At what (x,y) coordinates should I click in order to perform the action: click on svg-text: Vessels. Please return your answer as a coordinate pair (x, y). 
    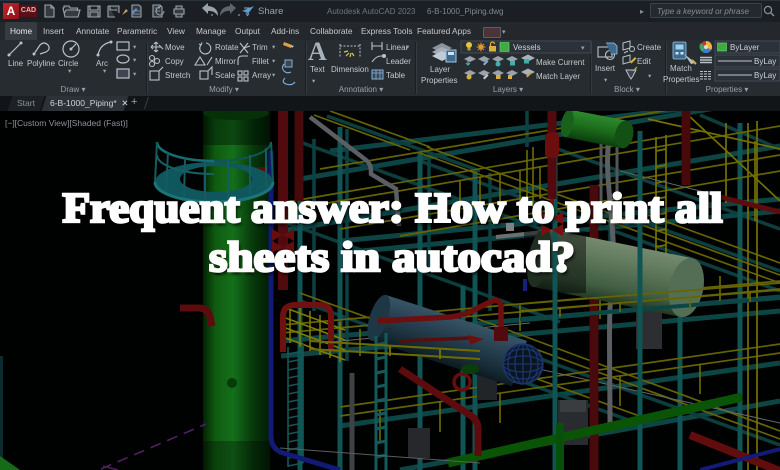
    Looking at the image, I should click on (527, 47).